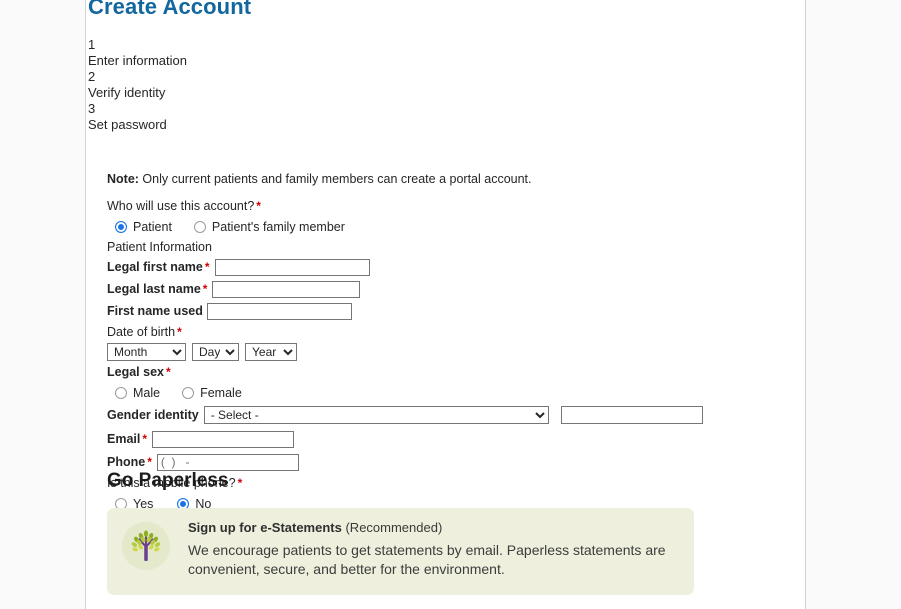  I want to click on date-of-birth-selects: Month Day Year, so click(452, 352).